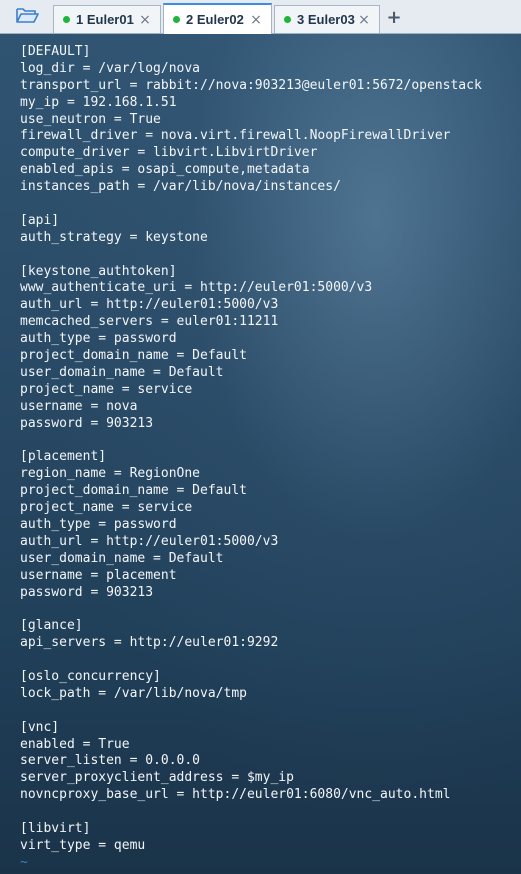 The image size is (521, 874). I want to click on terminal-line: [vnc], so click(40, 727).